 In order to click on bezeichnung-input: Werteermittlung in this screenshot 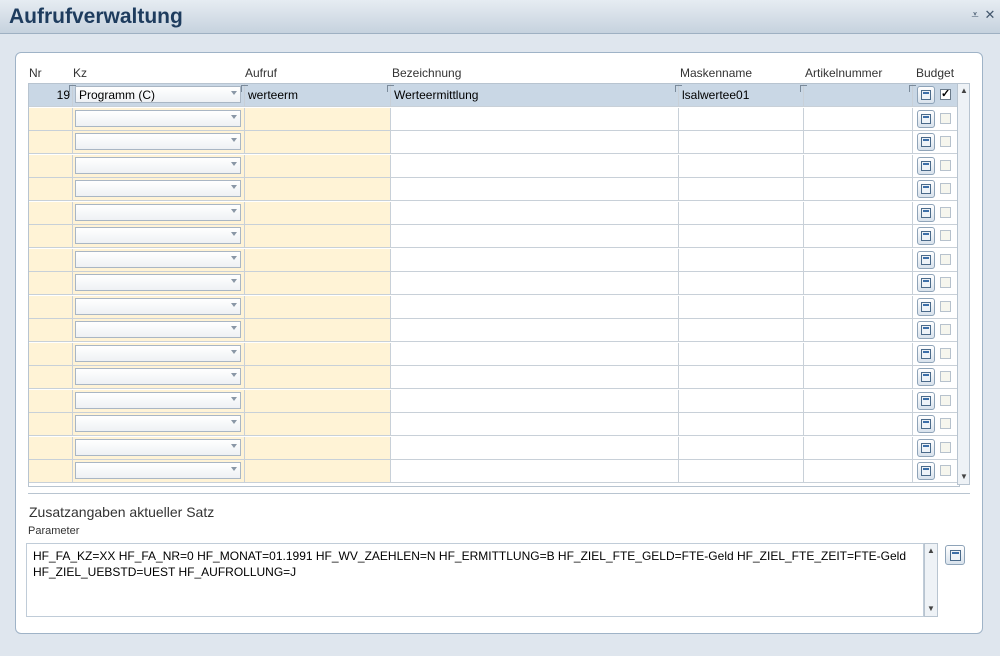, I will do `click(533, 95)`.